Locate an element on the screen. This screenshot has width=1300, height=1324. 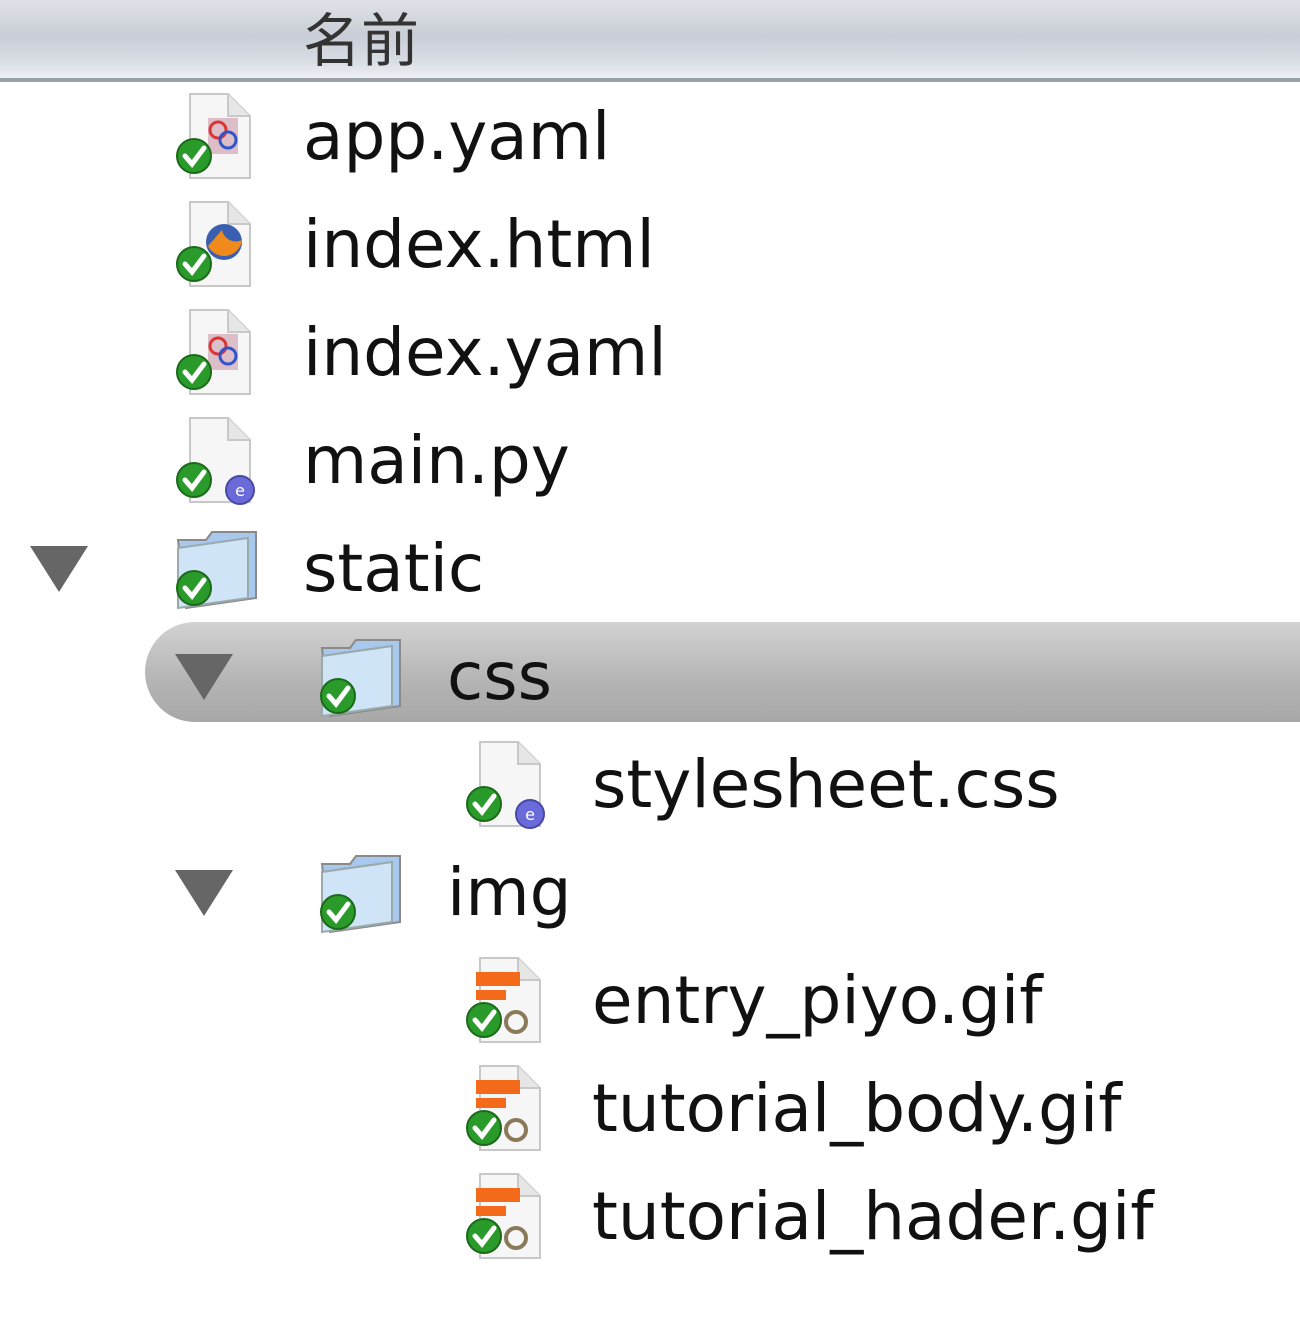
column-header-label: 名前 is located at coordinates (361, 41).